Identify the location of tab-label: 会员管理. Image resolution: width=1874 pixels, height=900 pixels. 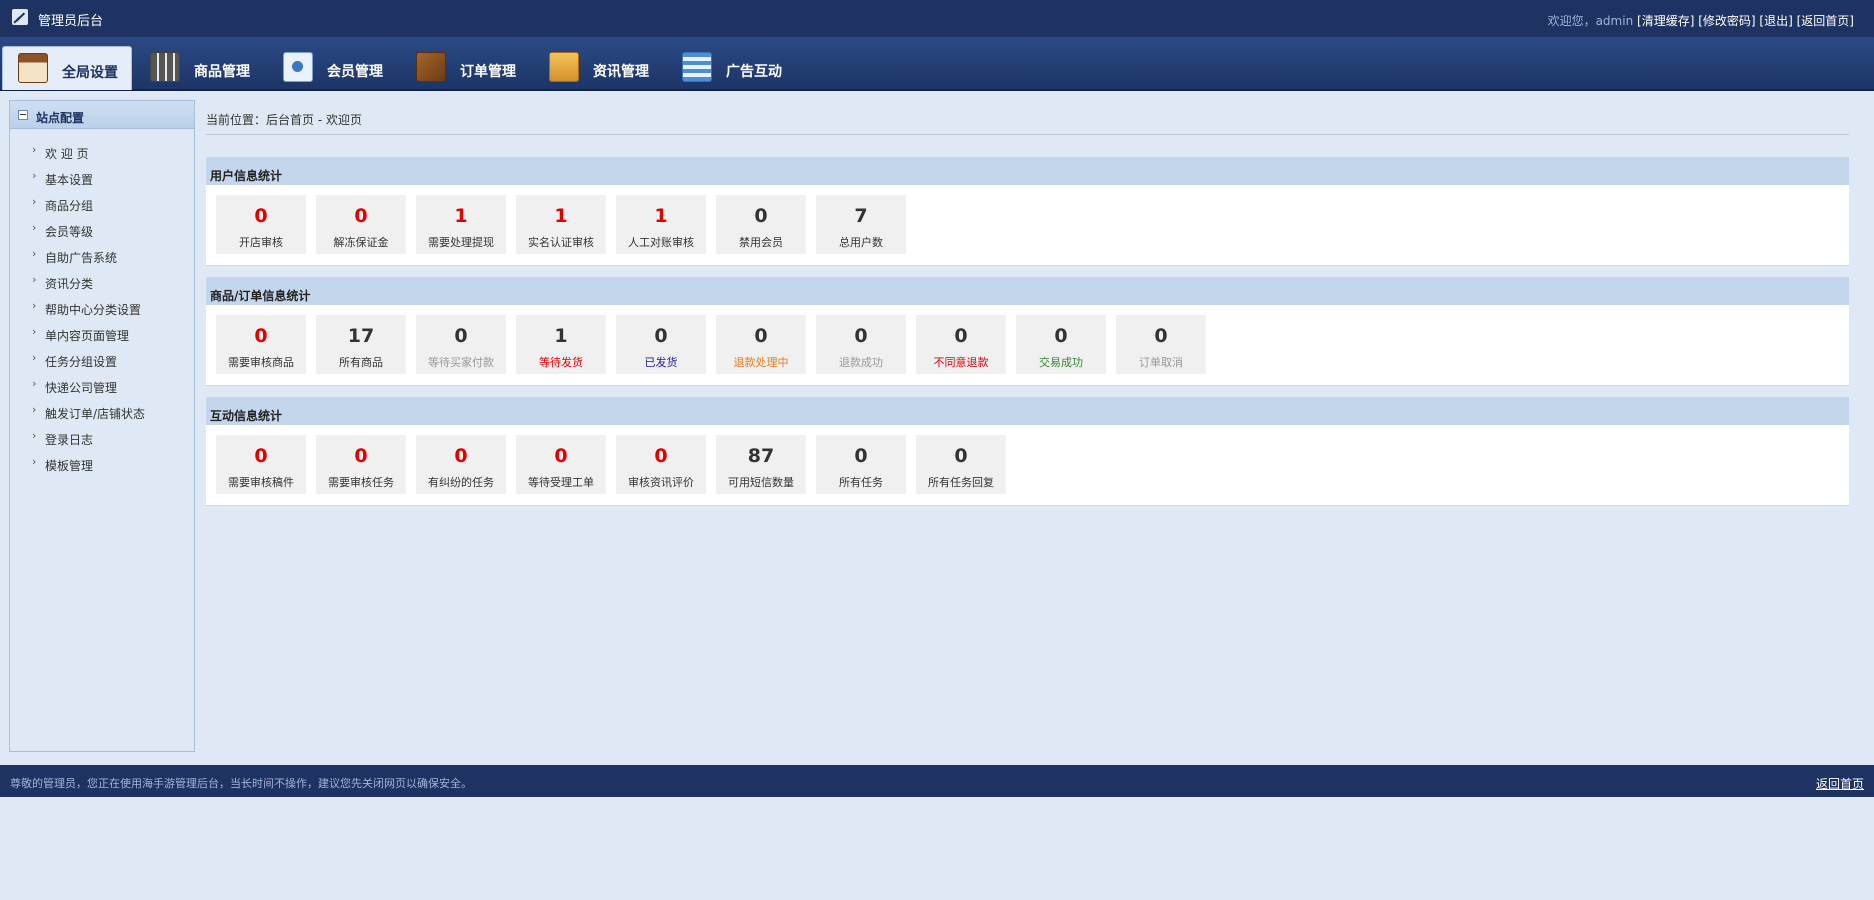
(355, 72).